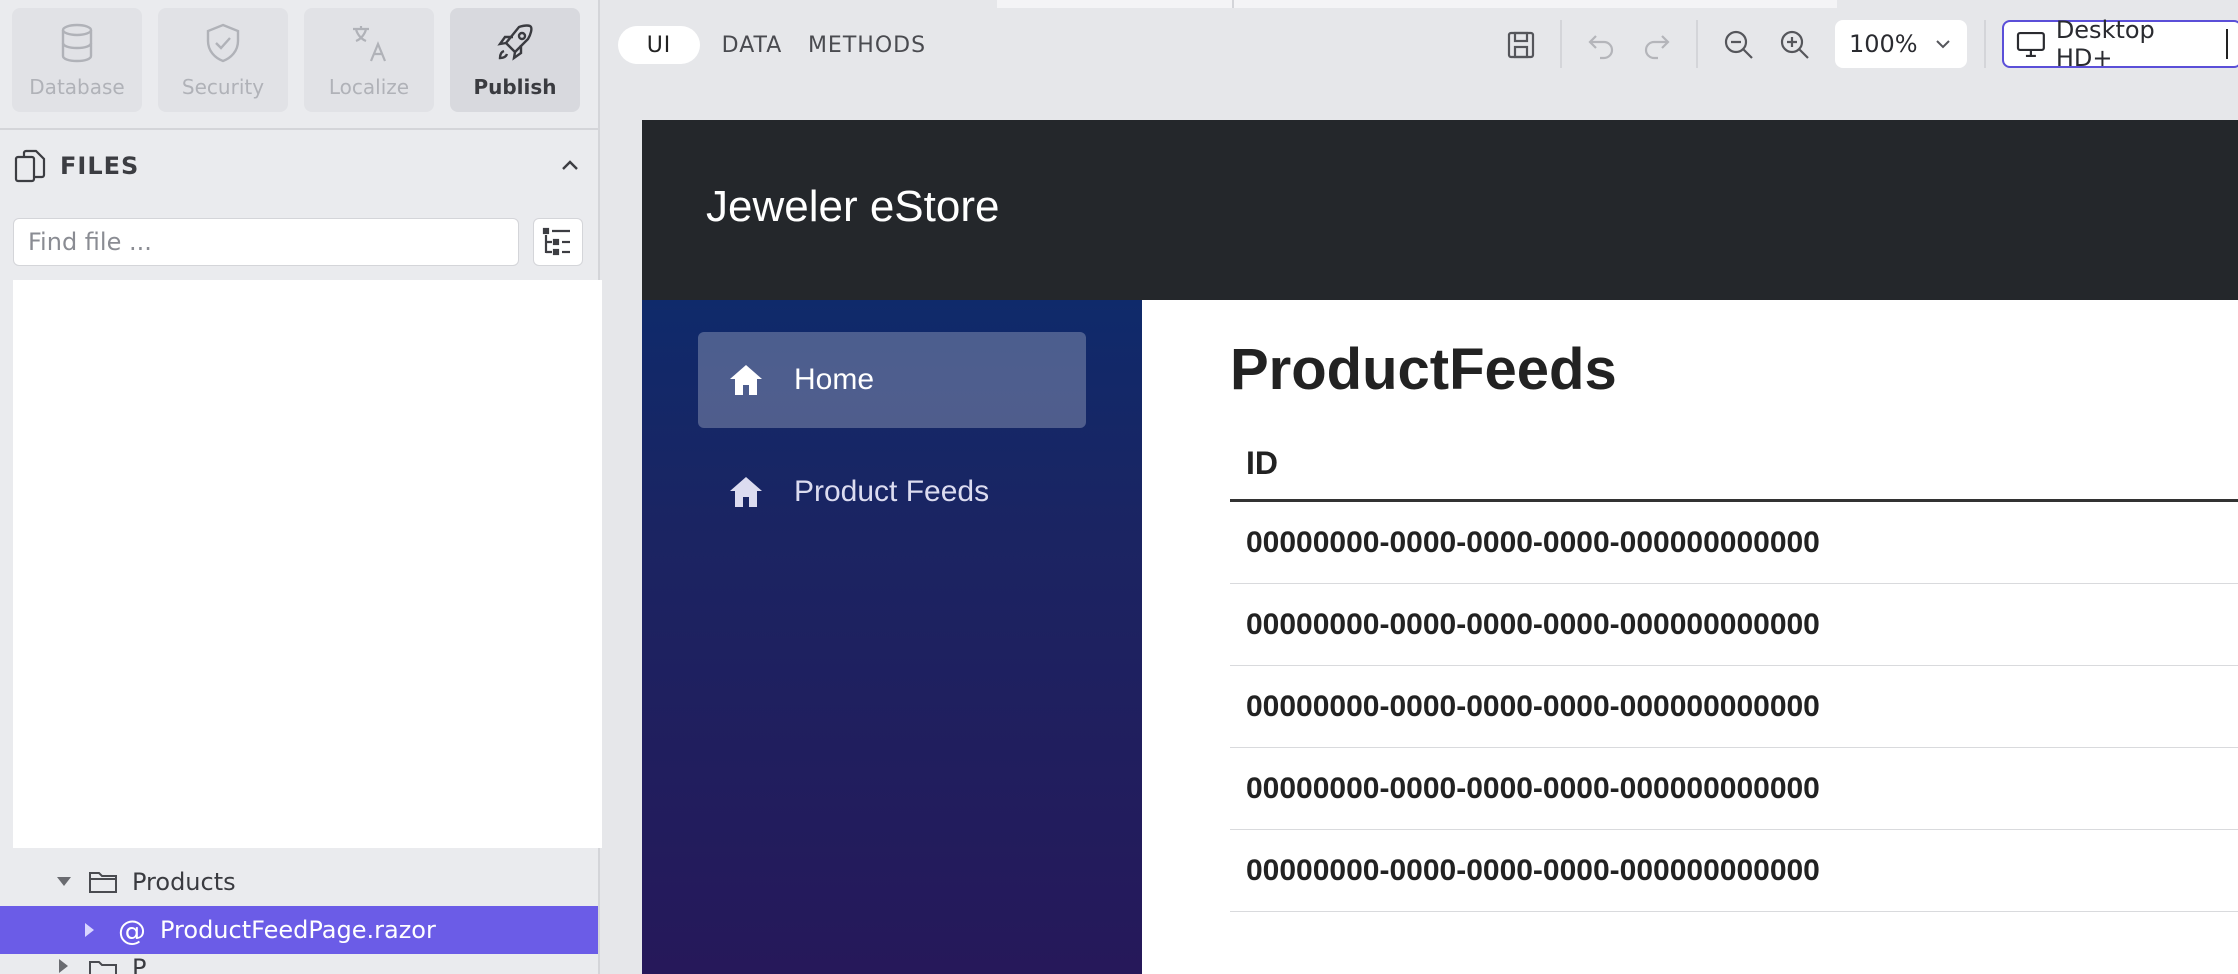 The image size is (2238, 974). I want to click on tree-view-button, so click(558, 242).